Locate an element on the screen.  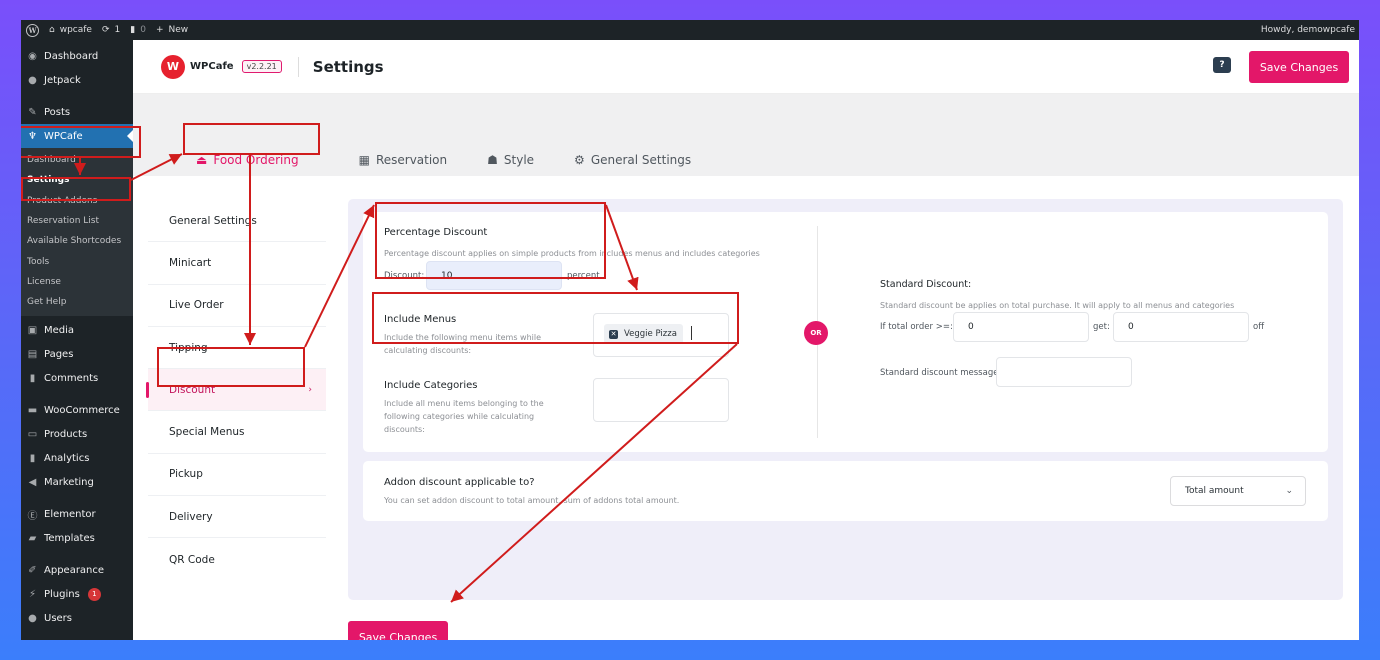
plugins-update-badge: 1 is located at coordinates (94, 594).